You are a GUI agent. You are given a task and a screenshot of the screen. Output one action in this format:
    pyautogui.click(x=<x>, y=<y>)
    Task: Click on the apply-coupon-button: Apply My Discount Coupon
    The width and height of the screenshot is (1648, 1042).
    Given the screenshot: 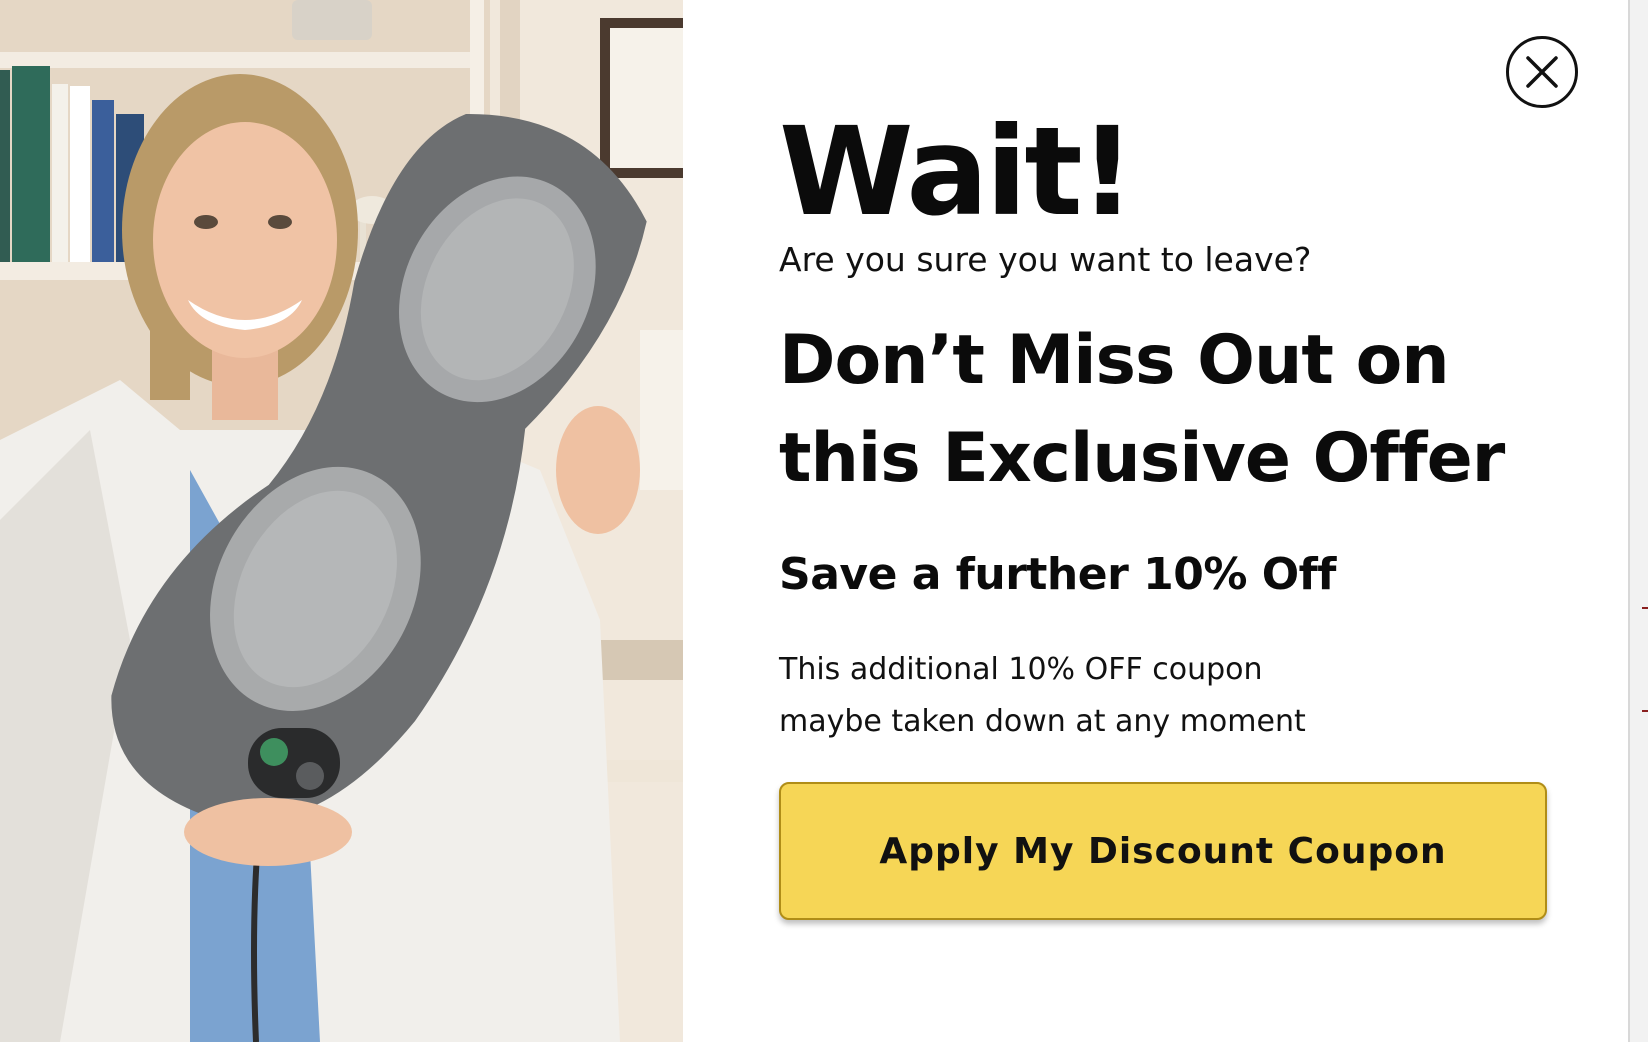 What is the action you would take?
    pyautogui.click(x=1163, y=851)
    